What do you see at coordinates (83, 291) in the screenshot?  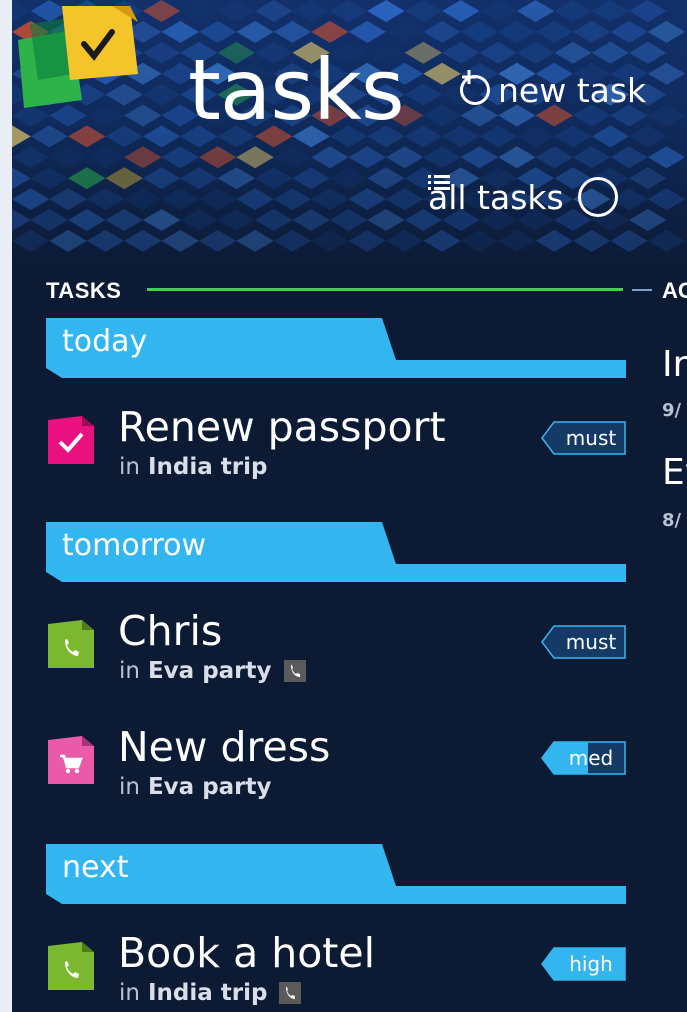 I see `section-title-tasks: TASKS` at bounding box center [83, 291].